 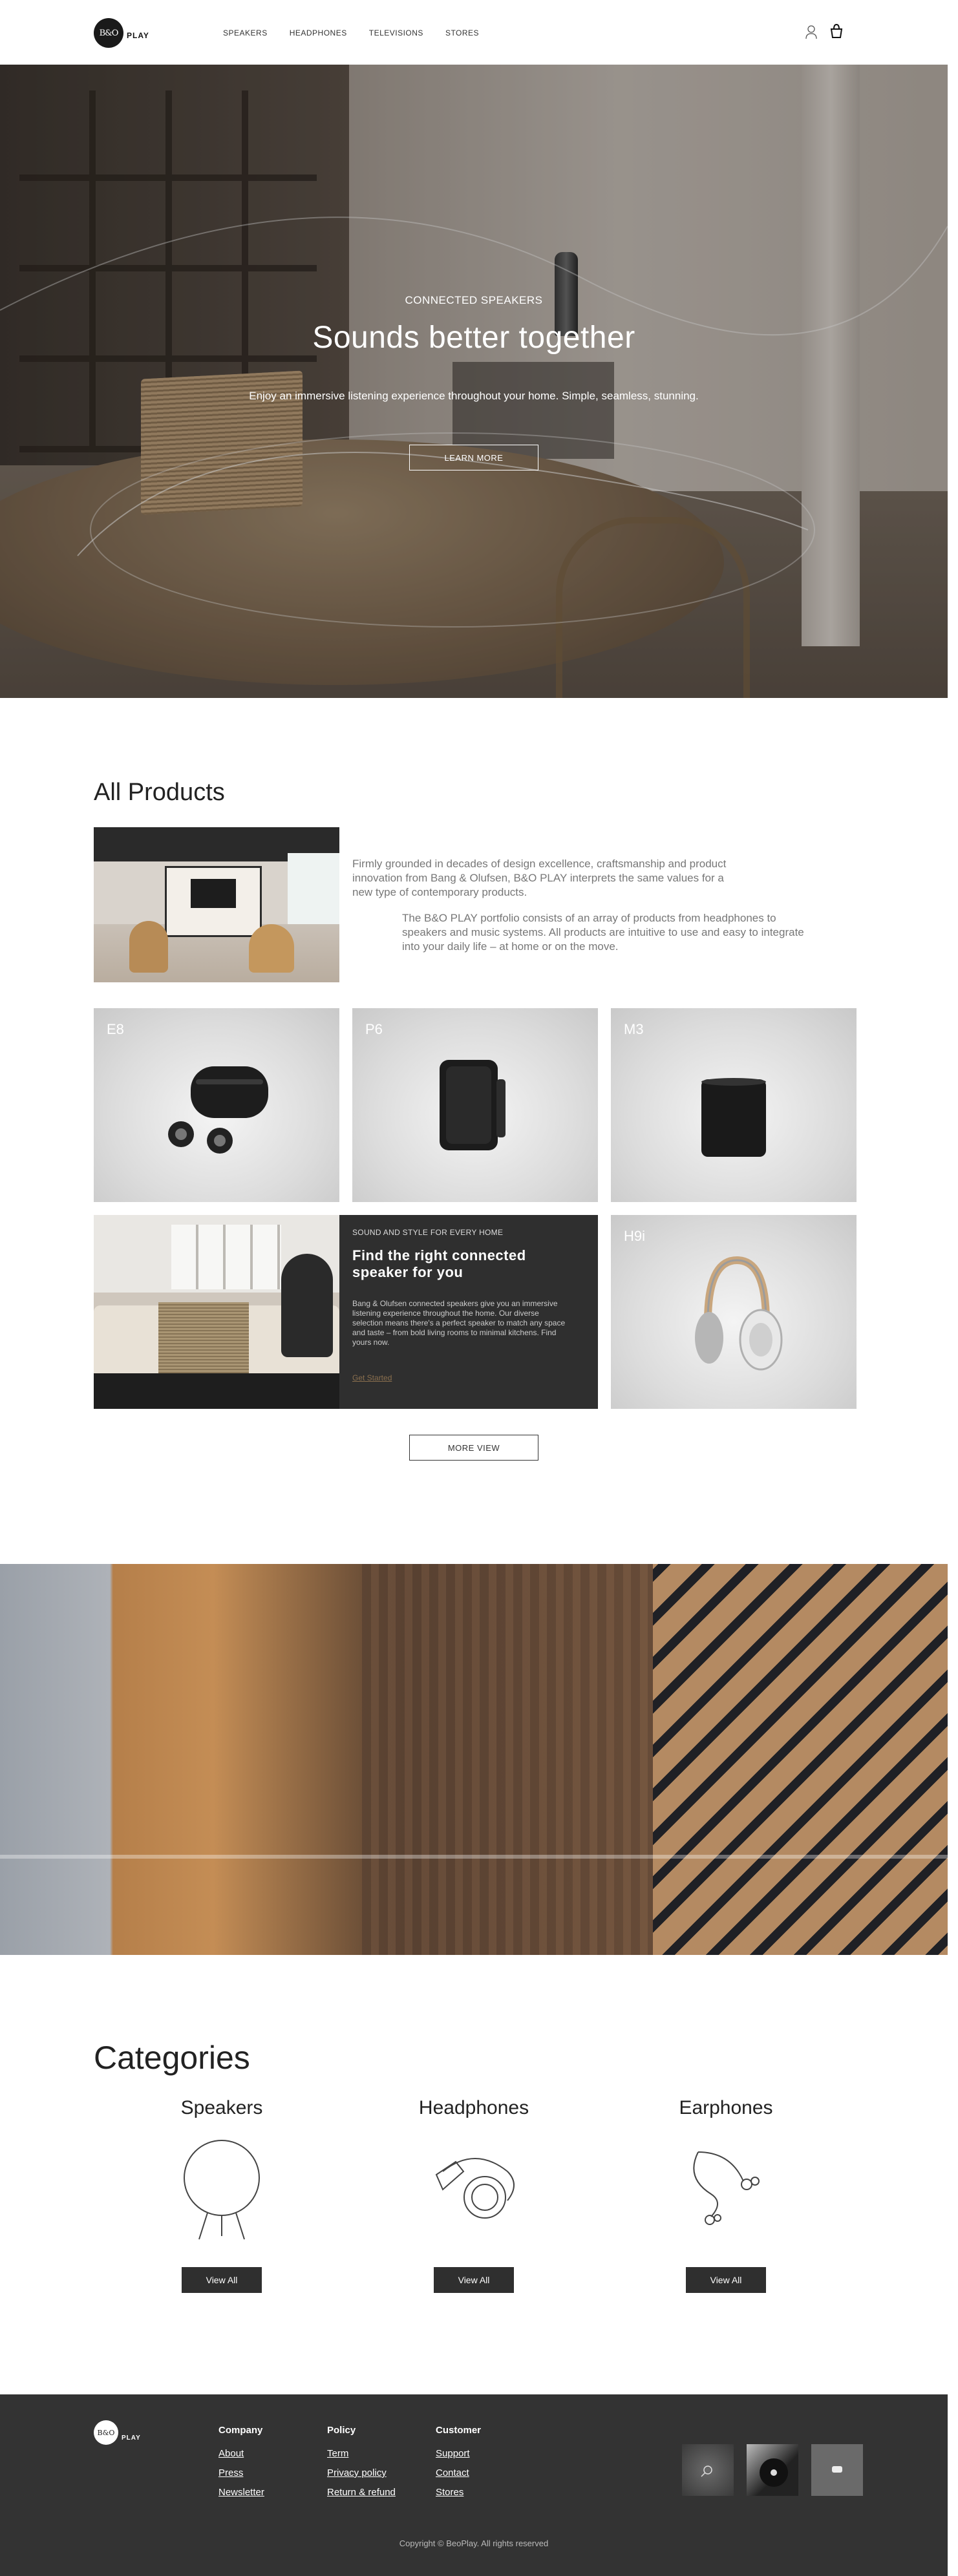 I want to click on footer-link-contact: Contact, so click(x=453, y=2472).